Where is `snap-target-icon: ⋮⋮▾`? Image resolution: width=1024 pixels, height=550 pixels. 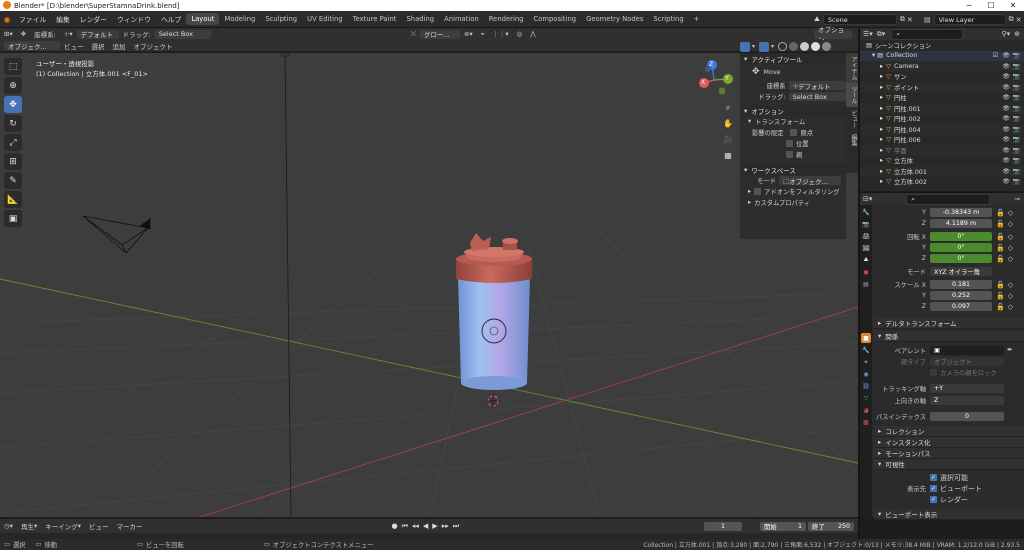
snap-target-icon: ⋮⋮▾ is located at coordinates (500, 34).